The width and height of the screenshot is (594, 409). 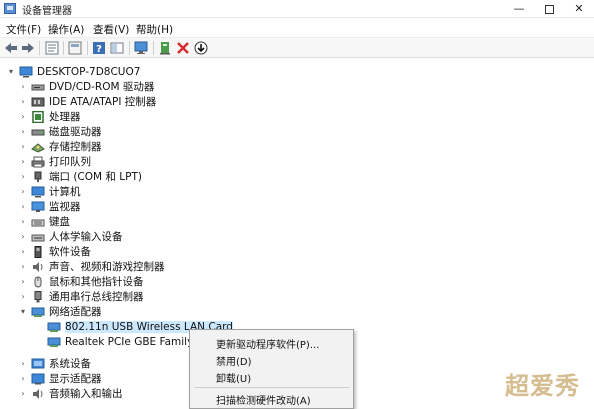 I want to click on context-disable: 禁用(D), so click(x=234, y=360).